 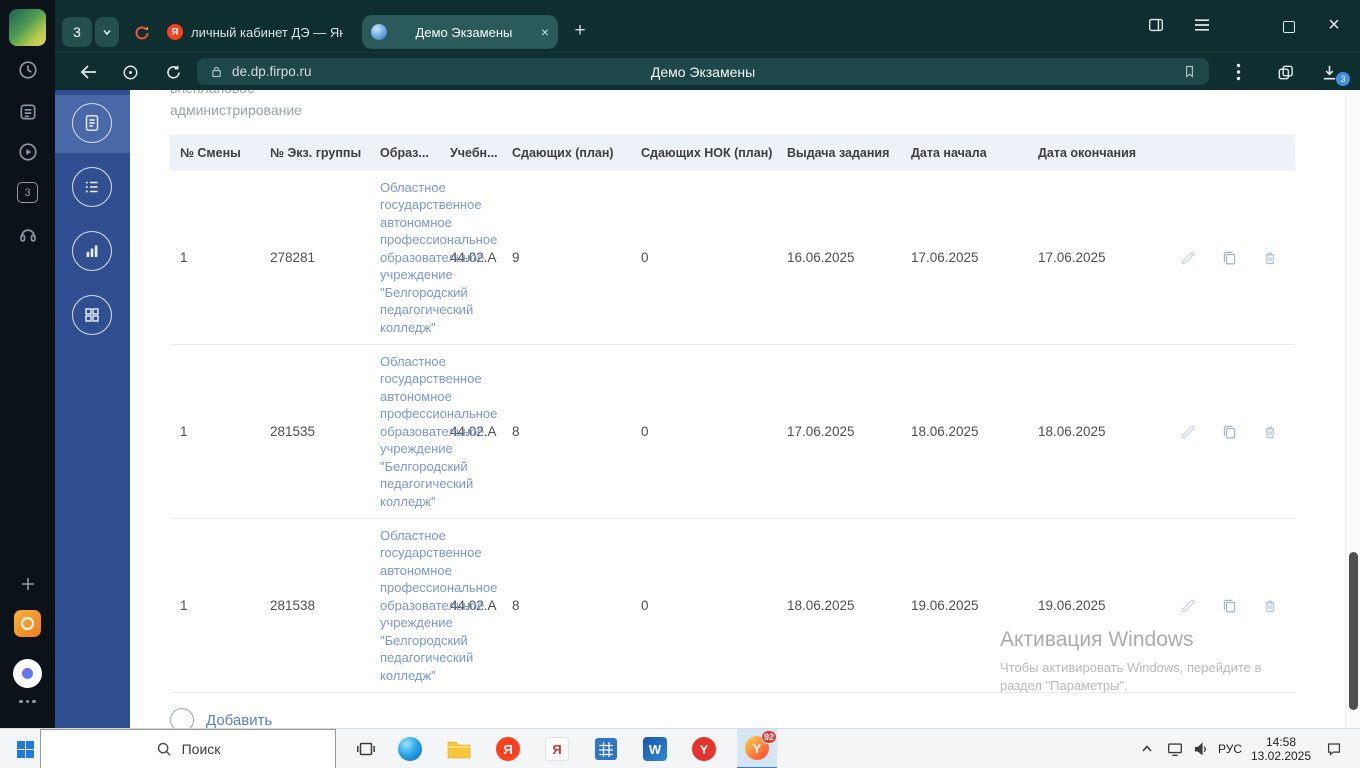 I want to click on more-actions-icon, so click(x=1238, y=72).